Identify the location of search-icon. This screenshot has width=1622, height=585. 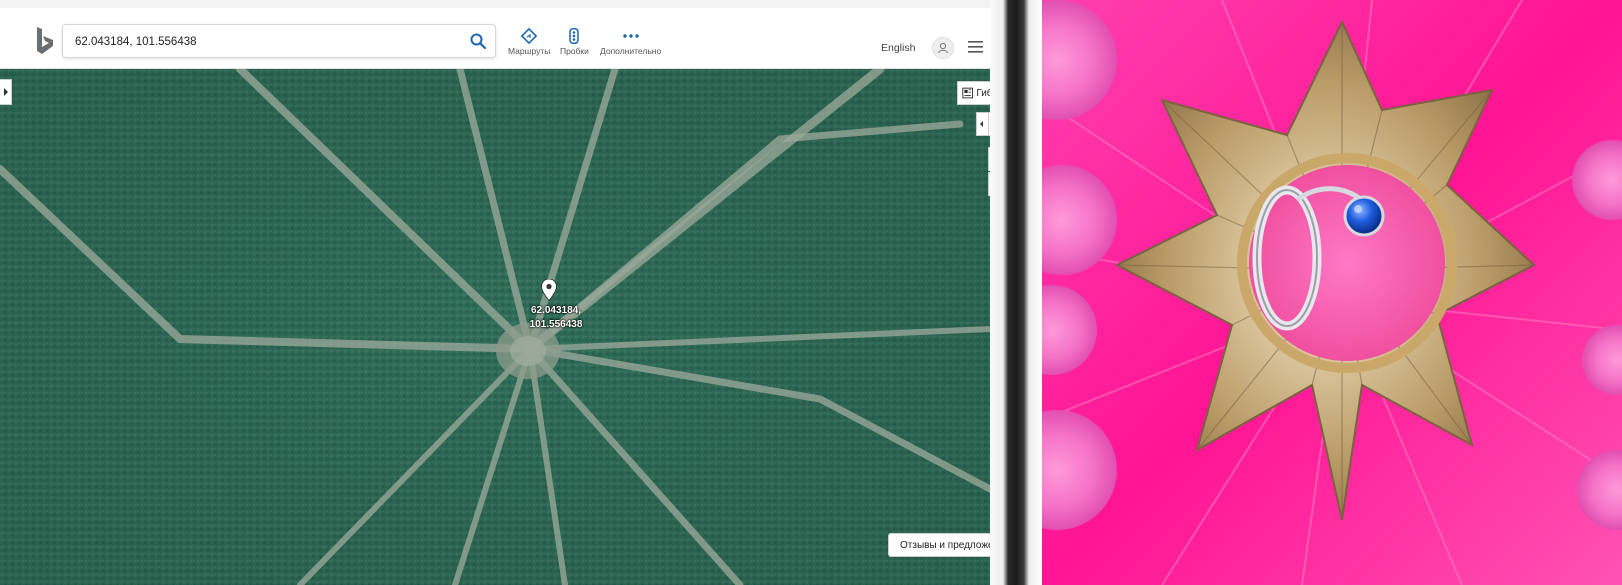
(478, 41).